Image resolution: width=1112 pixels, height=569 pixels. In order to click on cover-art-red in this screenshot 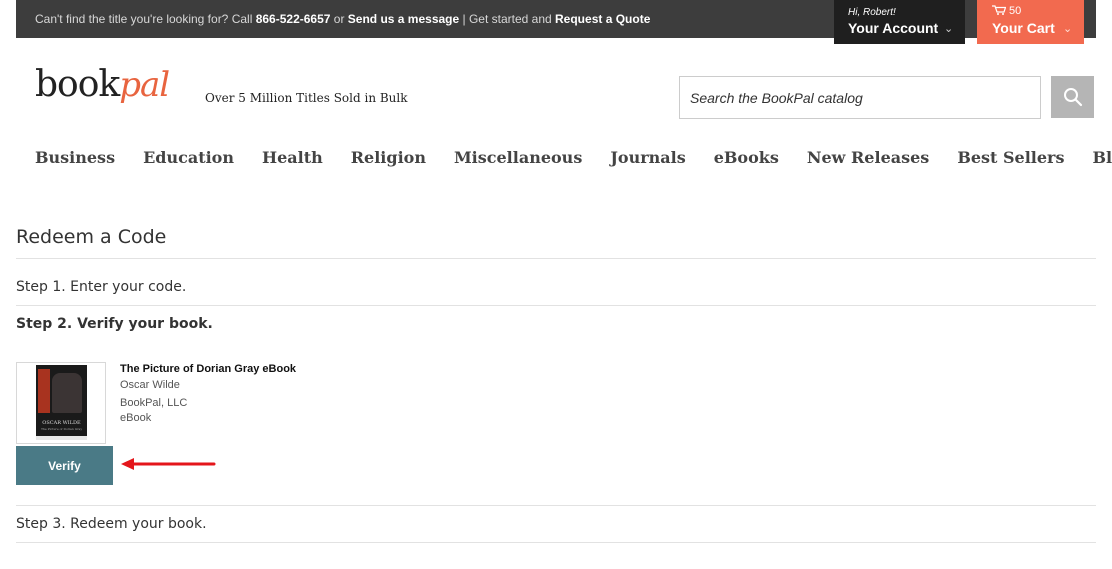, I will do `click(44, 391)`.